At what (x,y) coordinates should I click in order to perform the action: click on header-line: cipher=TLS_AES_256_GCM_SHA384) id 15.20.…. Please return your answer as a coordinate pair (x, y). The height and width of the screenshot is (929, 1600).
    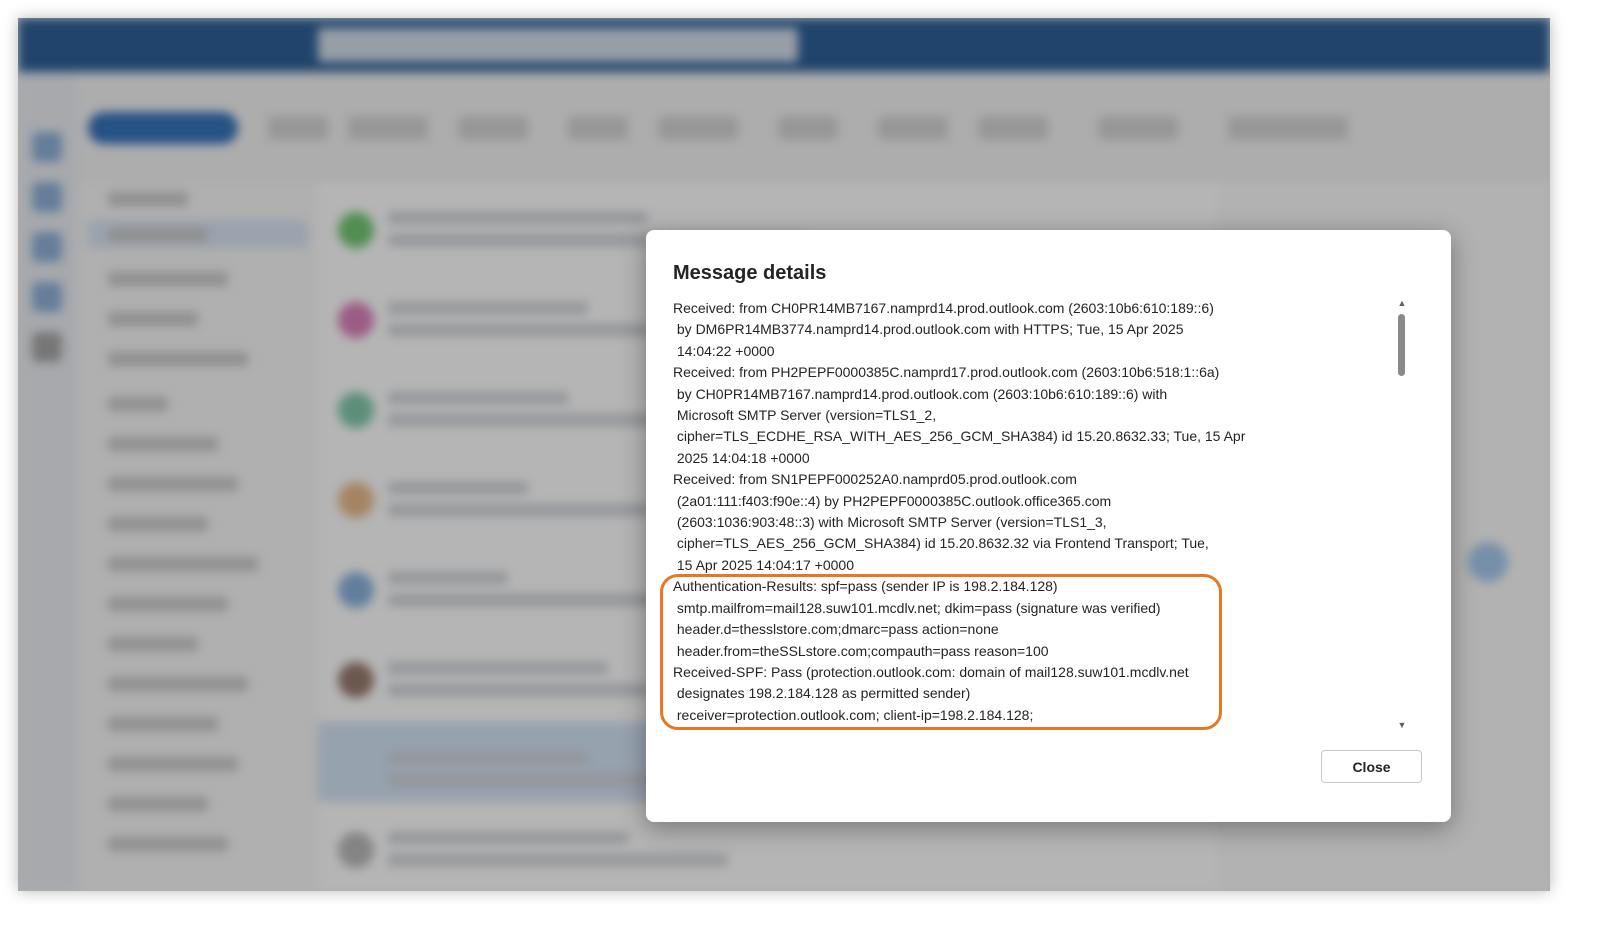
    Looking at the image, I should click on (941, 543).